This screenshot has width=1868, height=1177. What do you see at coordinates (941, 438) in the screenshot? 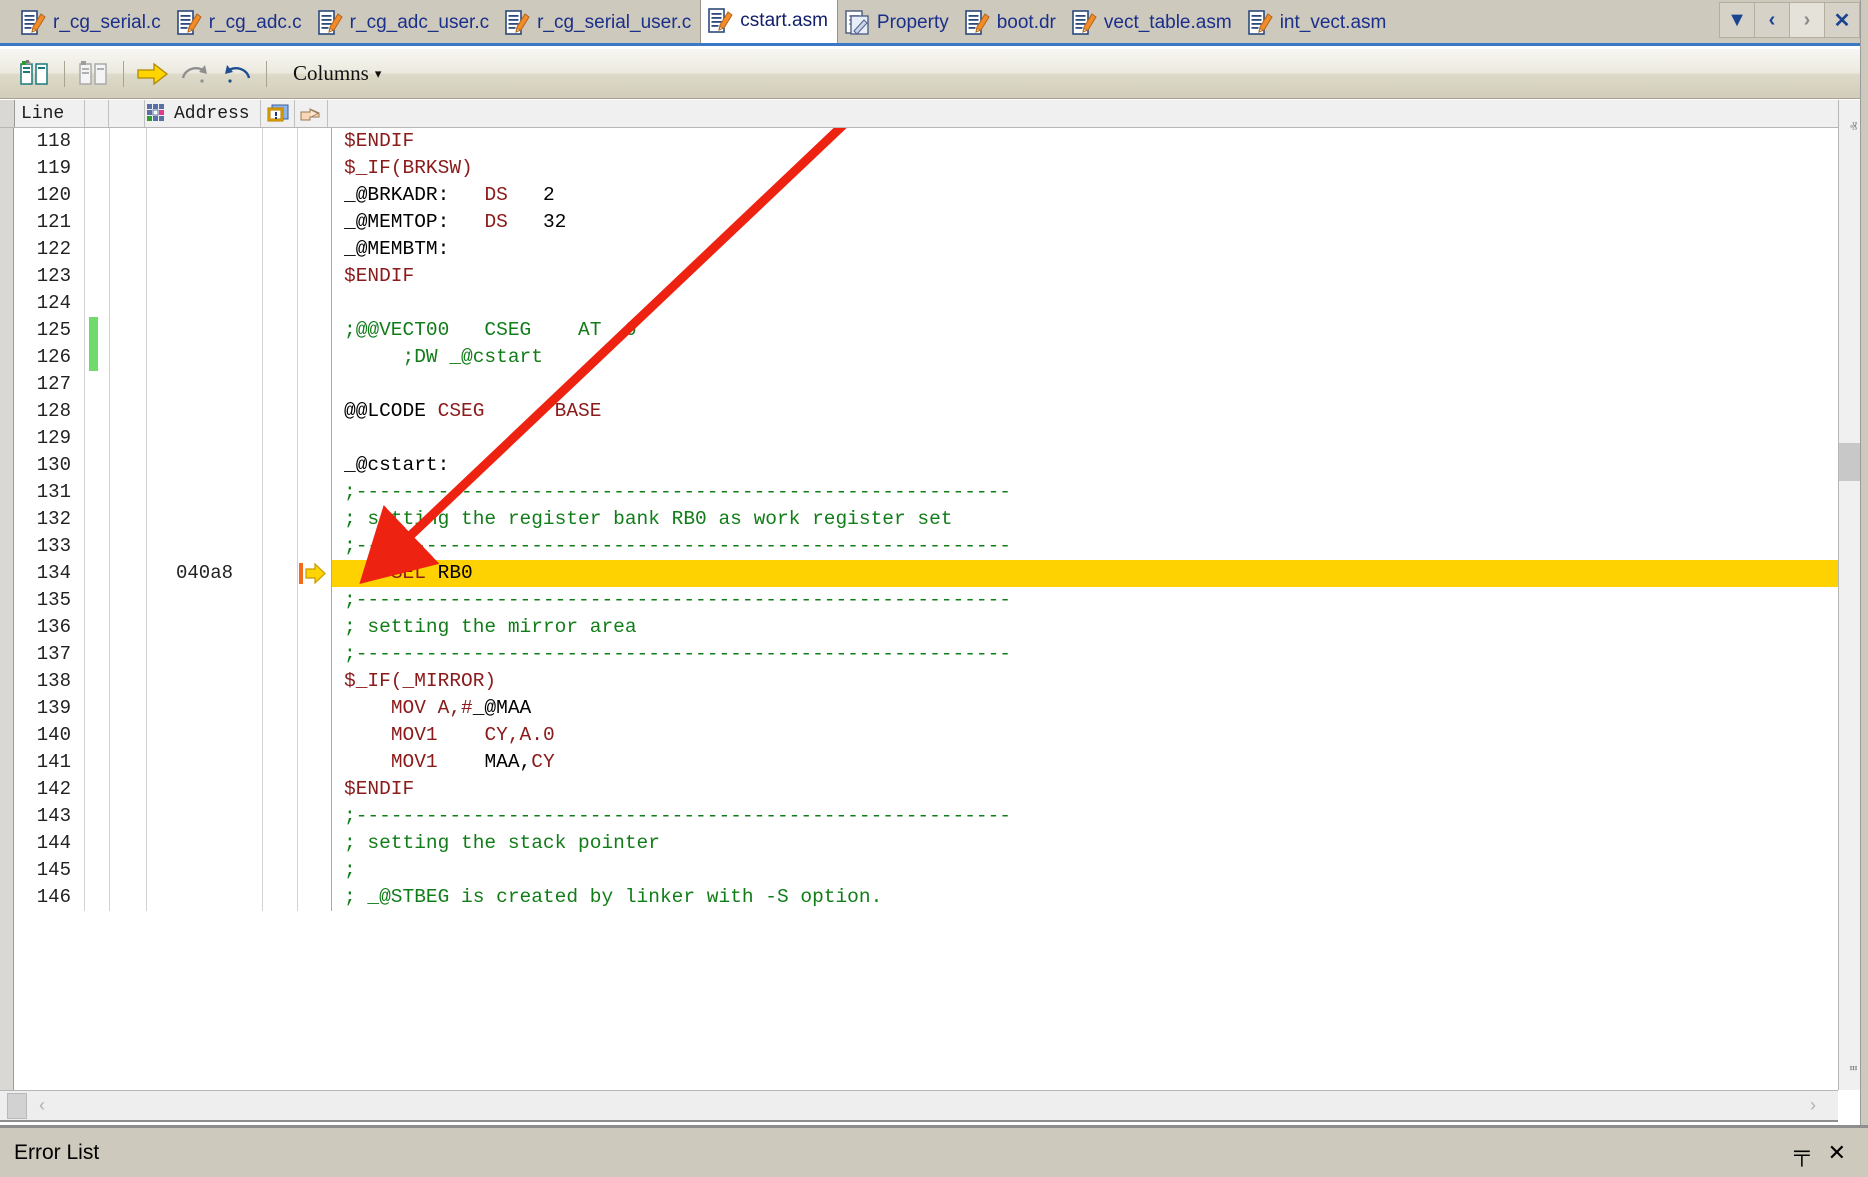
I see `code-row: 129` at bounding box center [941, 438].